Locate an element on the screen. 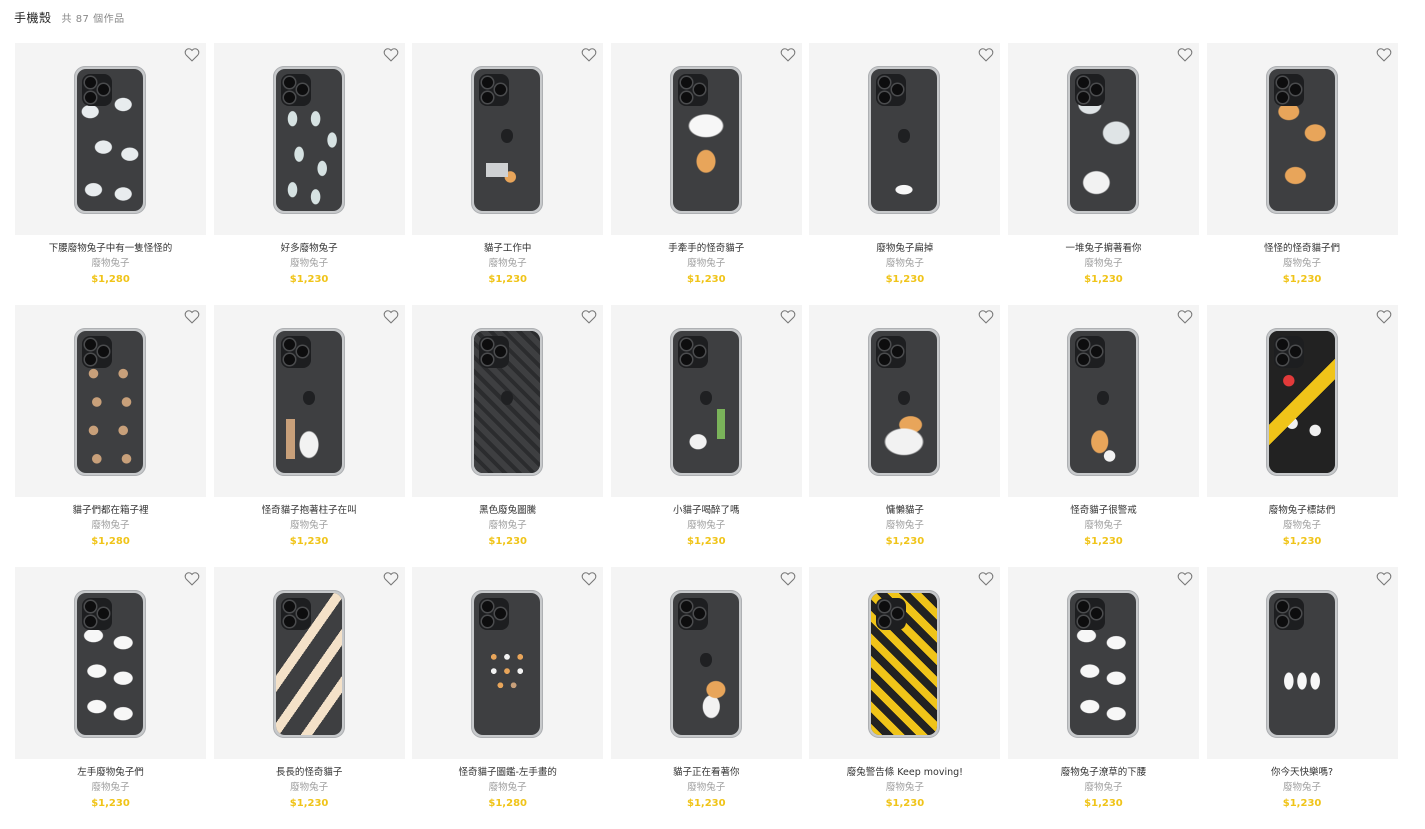 Image resolution: width=1425 pixels, height=829 pixels. product-card: 左手廢物兔子們 廢物兔子 $1,230 is located at coordinates (110, 698).